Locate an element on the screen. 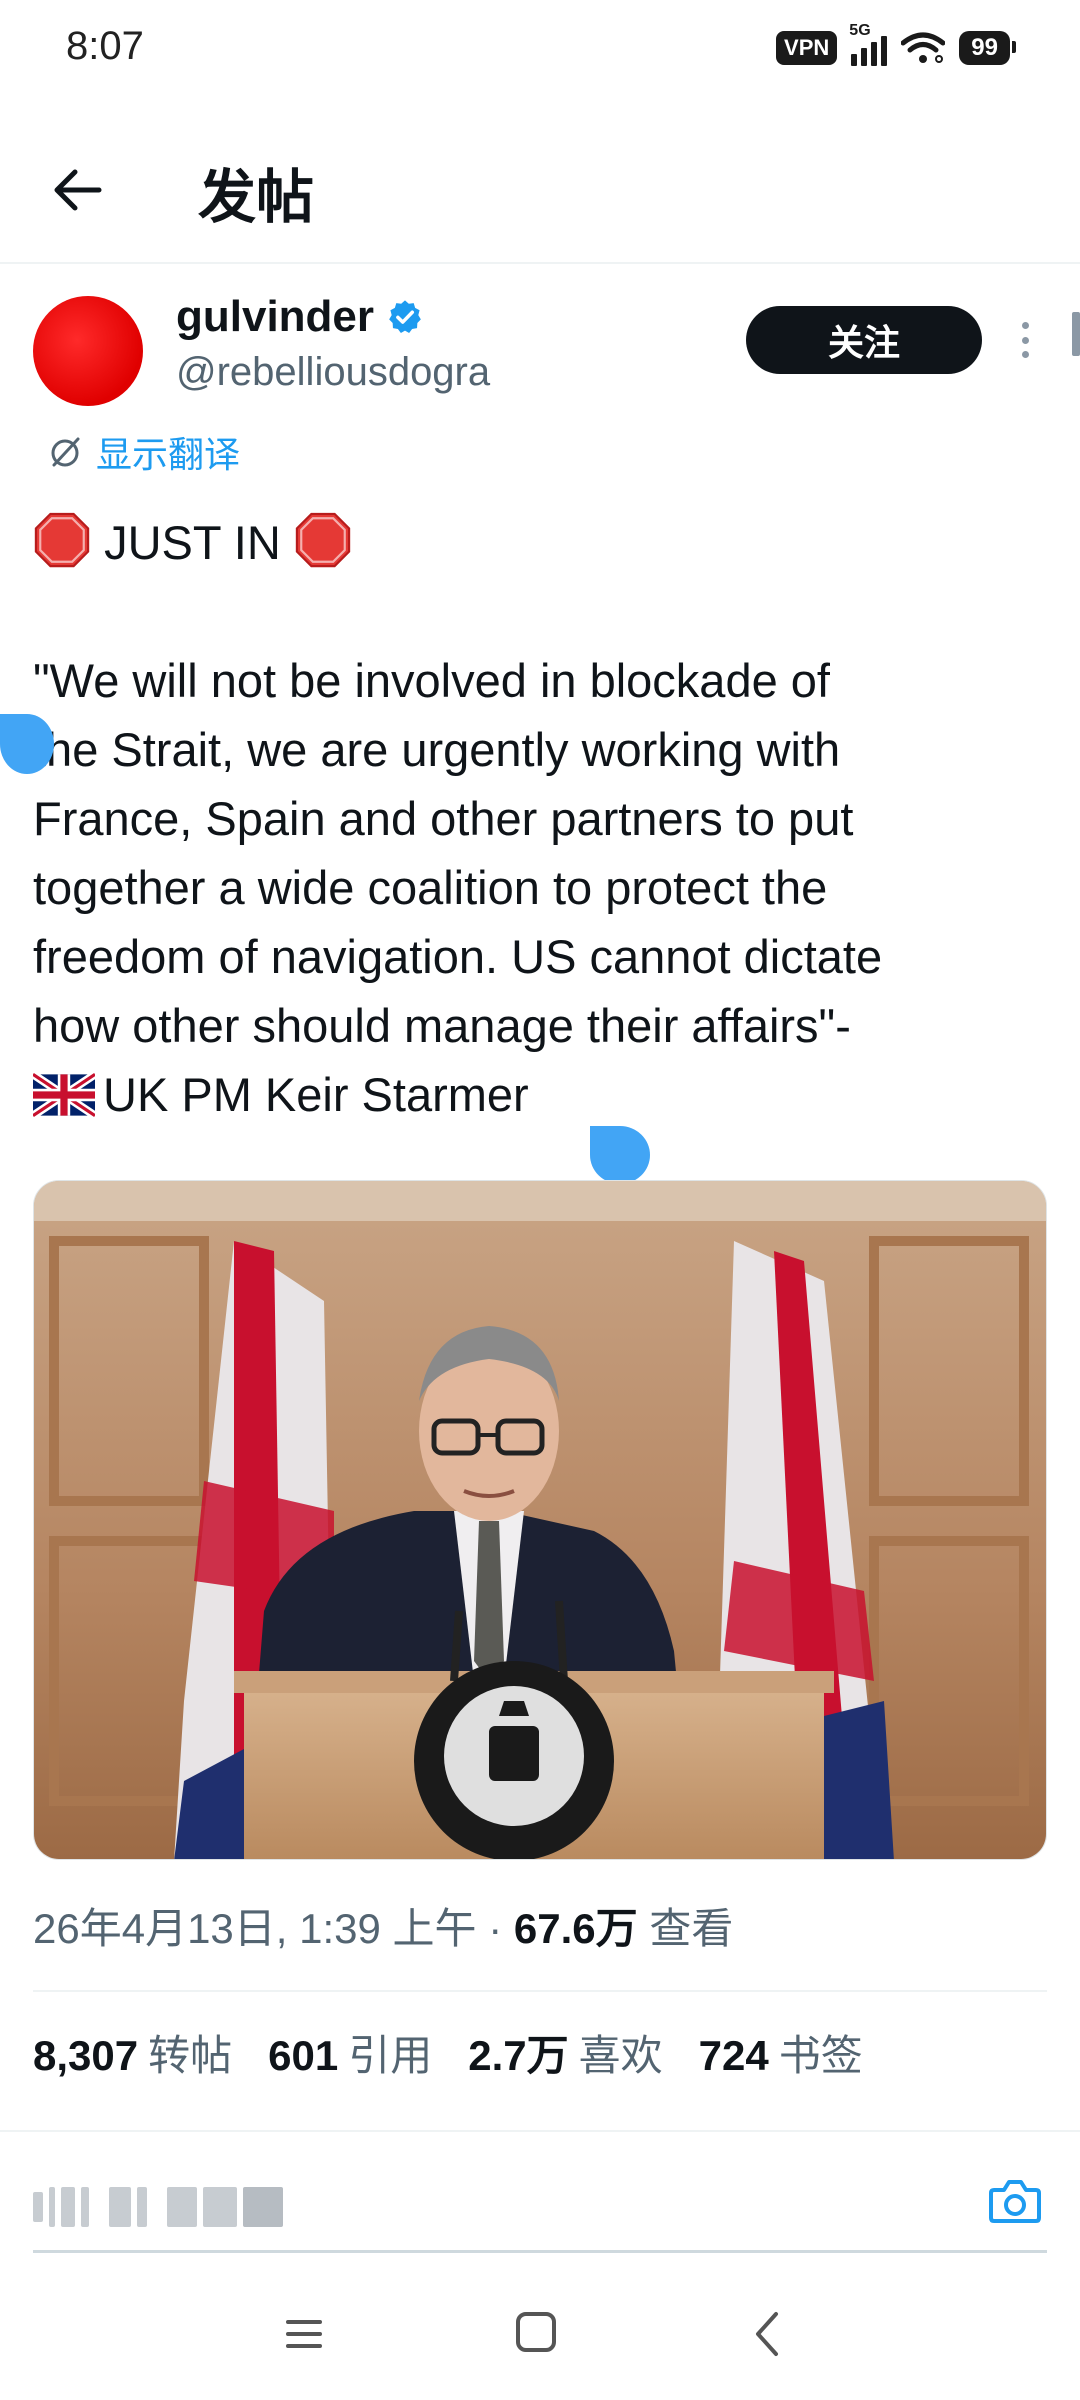 This screenshot has width=1080, height=2400. reply-underline is located at coordinates (540, 2251).